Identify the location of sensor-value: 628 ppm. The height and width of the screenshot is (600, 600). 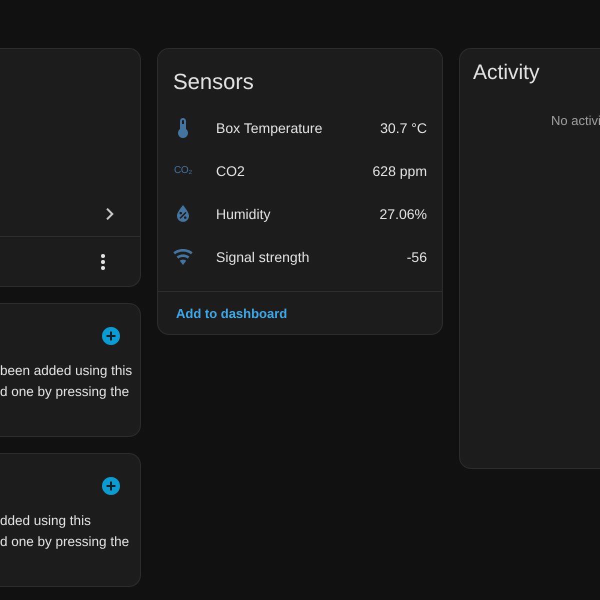
(399, 170).